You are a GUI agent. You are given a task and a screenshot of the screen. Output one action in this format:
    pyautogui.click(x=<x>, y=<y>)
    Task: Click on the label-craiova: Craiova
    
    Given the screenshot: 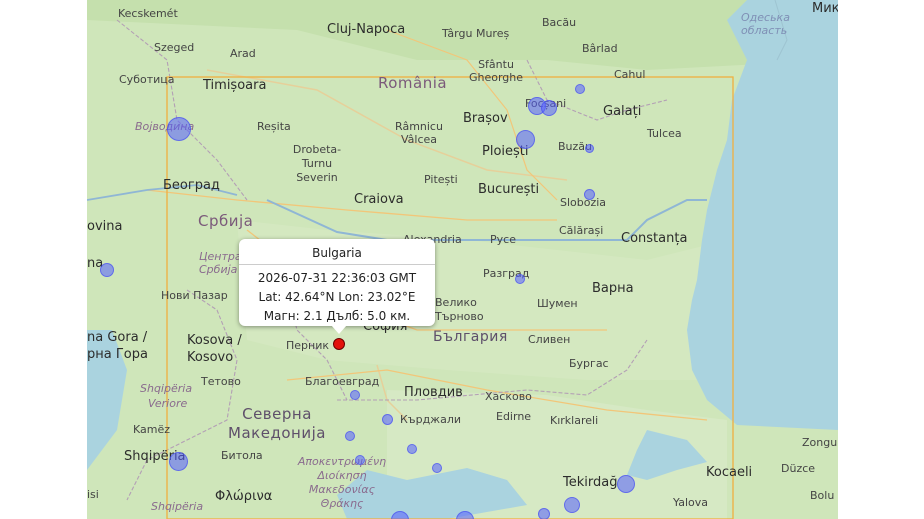 What is the action you would take?
    pyautogui.click(x=379, y=199)
    